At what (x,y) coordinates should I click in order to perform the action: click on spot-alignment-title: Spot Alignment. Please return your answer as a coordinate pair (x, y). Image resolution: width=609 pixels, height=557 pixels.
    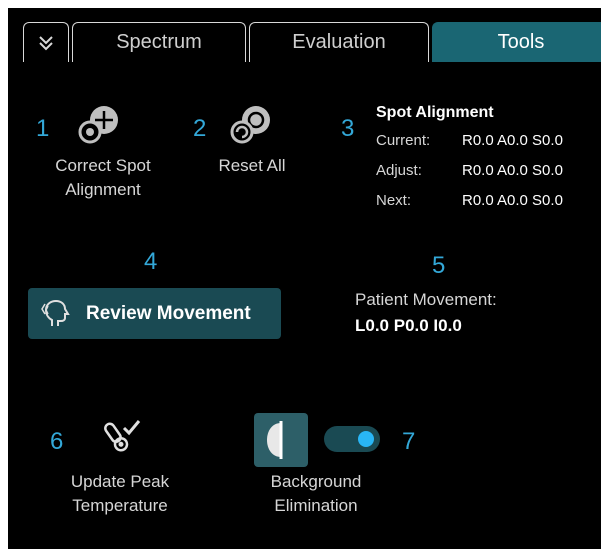
    Looking at the image, I should click on (435, 112).